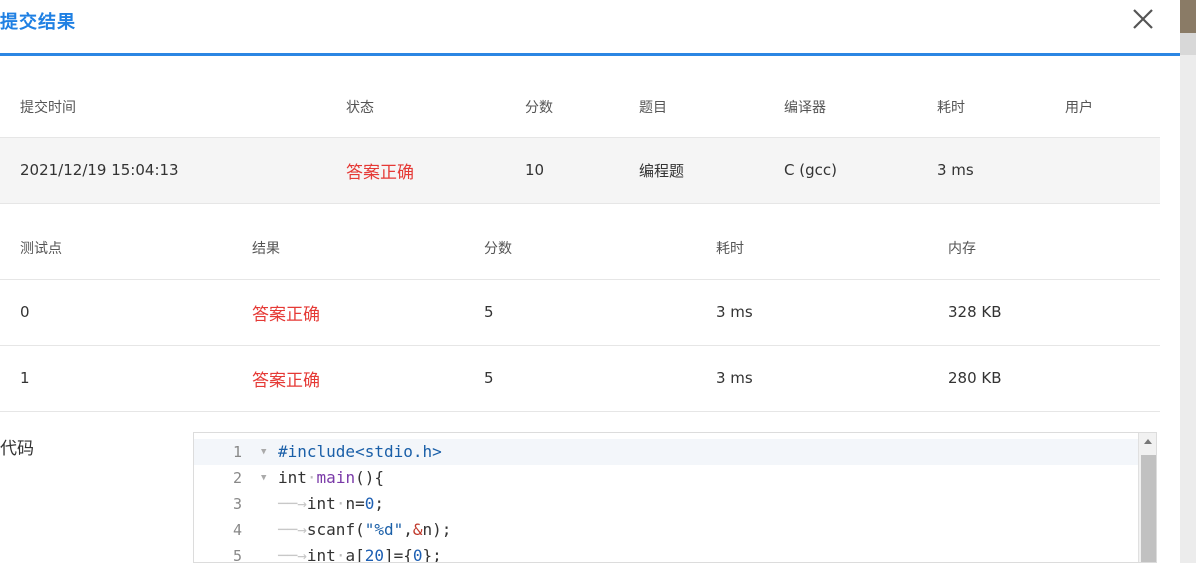 The height and width of the screenshot is (563, 1196). Describe the element at coordinates (730, 249) in the screenshot. I see `col-tc-duration: 耗时` at that location.